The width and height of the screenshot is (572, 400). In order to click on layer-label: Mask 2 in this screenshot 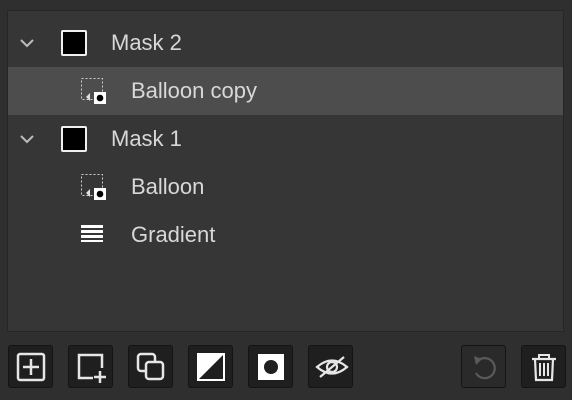, I will do `click(146, 42)`.